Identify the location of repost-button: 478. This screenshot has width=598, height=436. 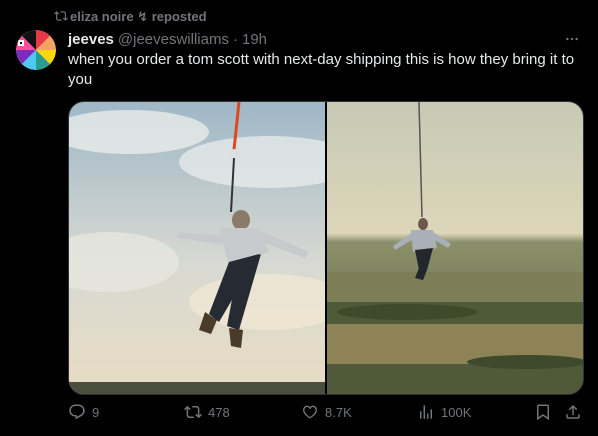
(207, 412).